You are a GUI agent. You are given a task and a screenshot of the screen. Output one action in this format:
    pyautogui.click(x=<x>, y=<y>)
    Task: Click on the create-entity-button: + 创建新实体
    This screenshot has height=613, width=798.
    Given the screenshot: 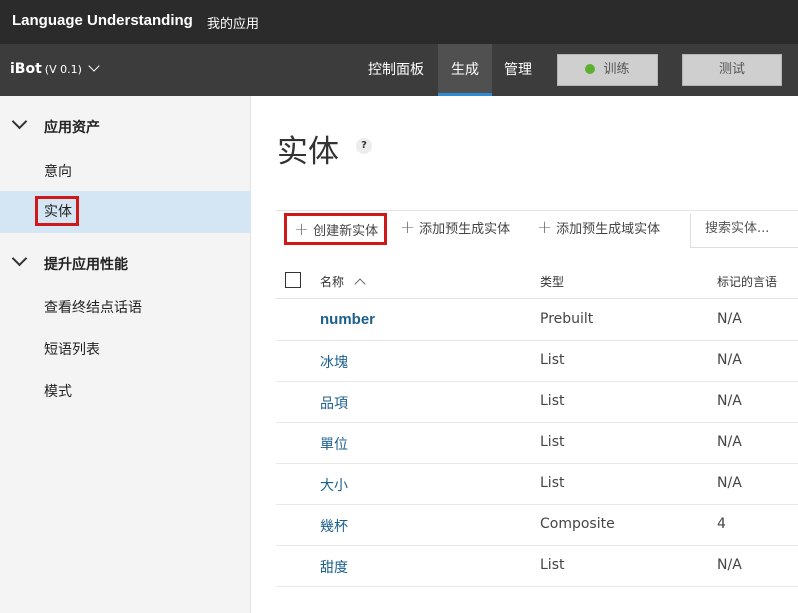 What is the action you would take?
    pyautogui.click(x=336, y=229)
    